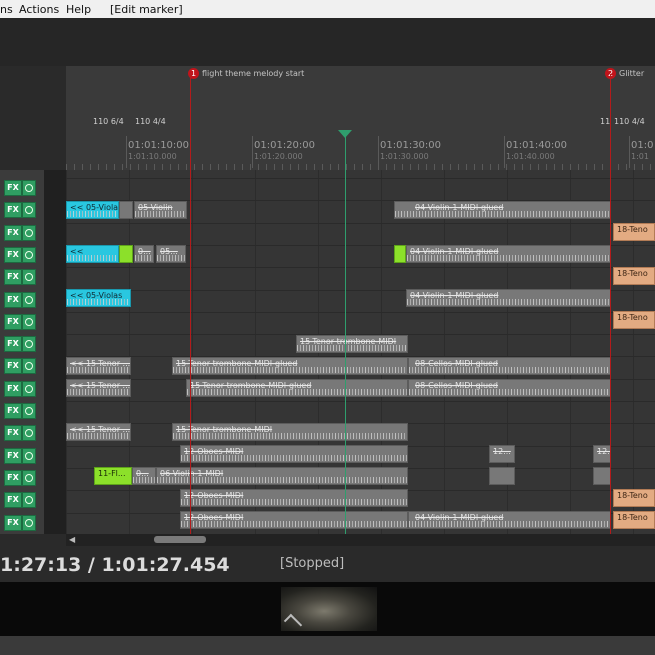 This screenshot has width=655, height=655. What do you see at coordinates (360, 90) in the screenshot?
I see `marker-lane` at bounding box center [360, 90].